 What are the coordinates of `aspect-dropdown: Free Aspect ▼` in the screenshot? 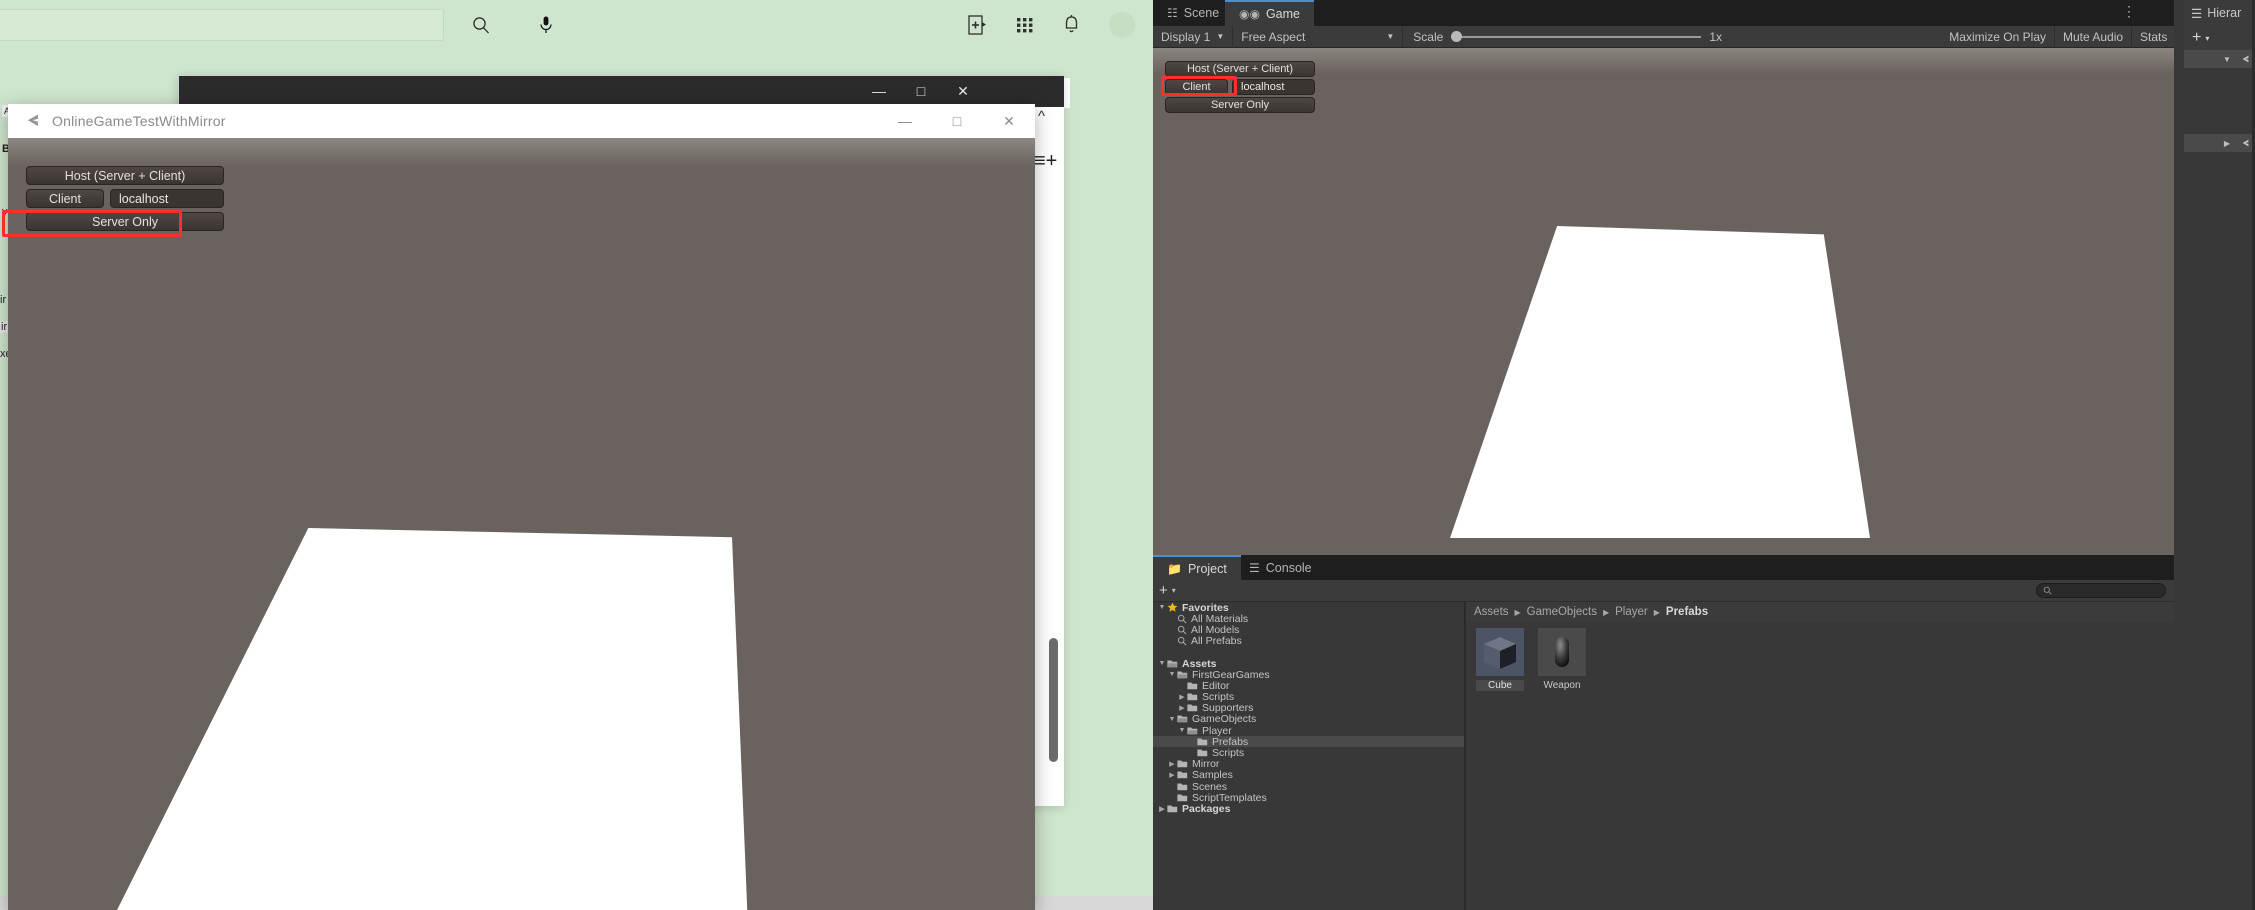 It's located at (1318, 36).